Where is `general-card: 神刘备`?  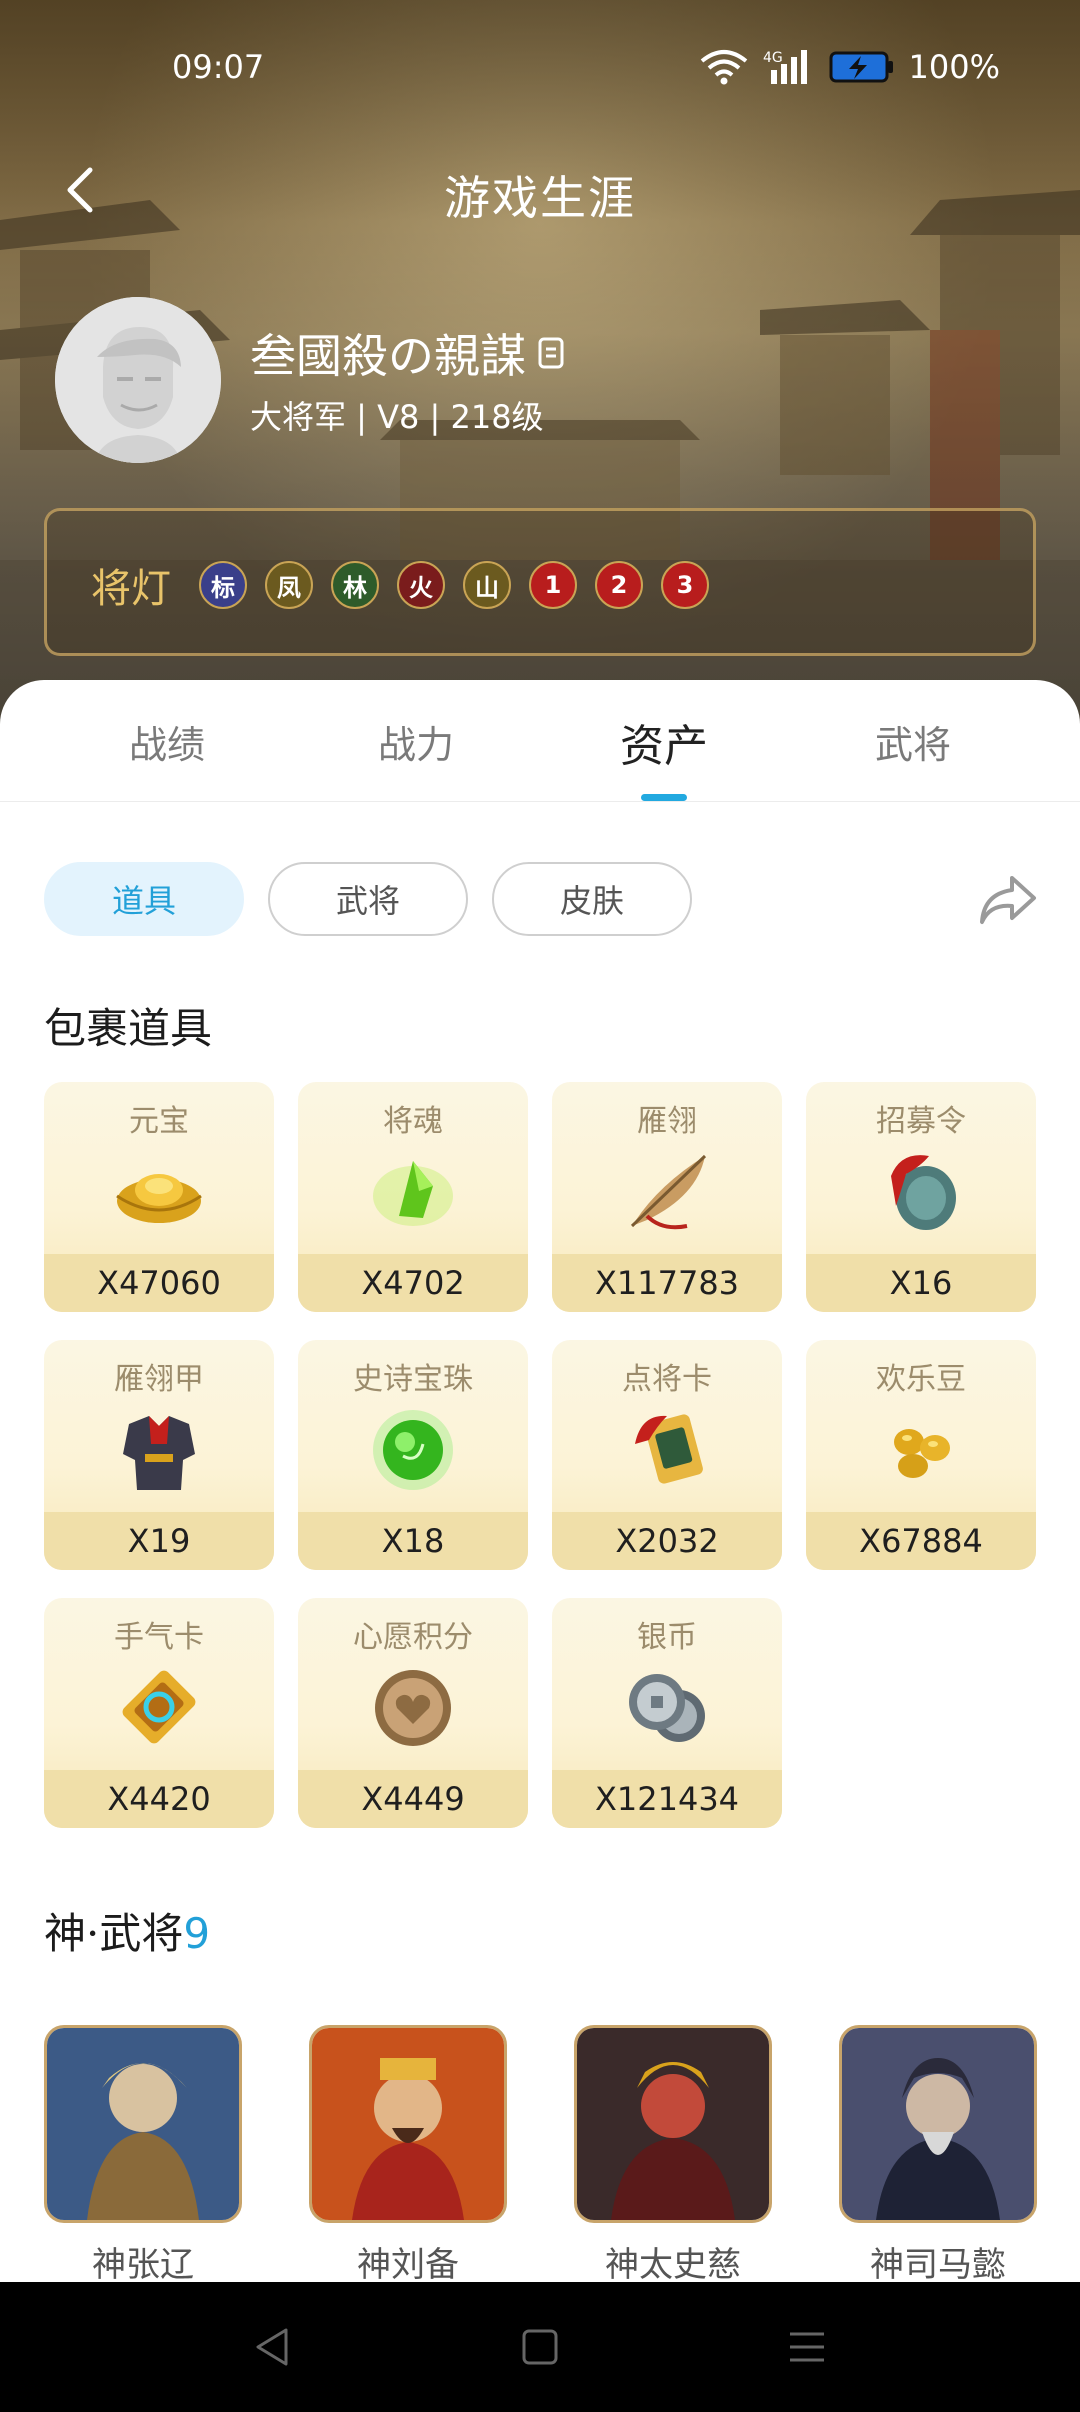
general-card: 神刘备 is located at coordinates (408, 2153).